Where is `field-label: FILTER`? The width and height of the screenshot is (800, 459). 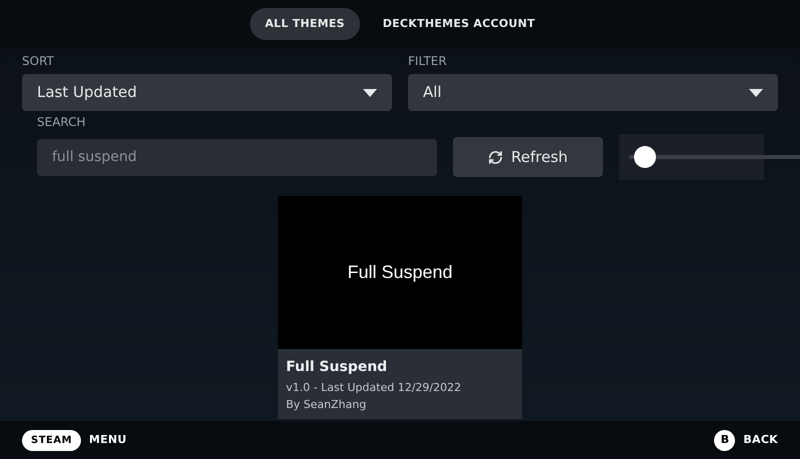 field-label: FILTER is located at coordinates (428, 61).